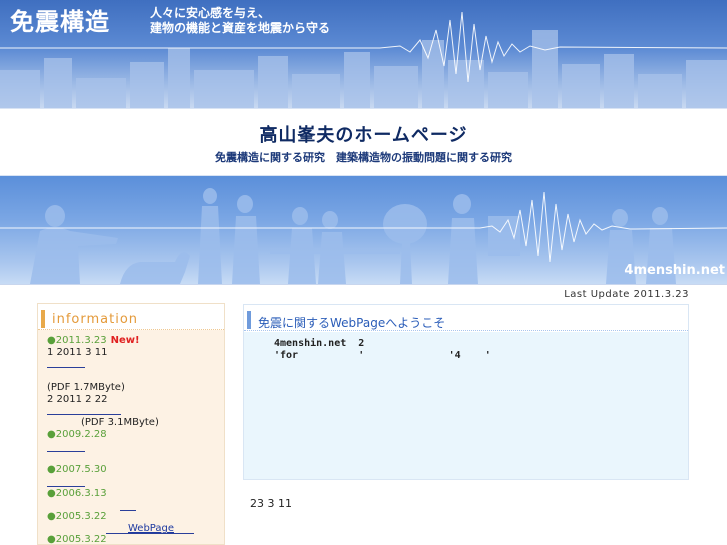 This screenshot has height=545, width=727. I want to click on list-item: ●2007.5.30, so click(77, 470).